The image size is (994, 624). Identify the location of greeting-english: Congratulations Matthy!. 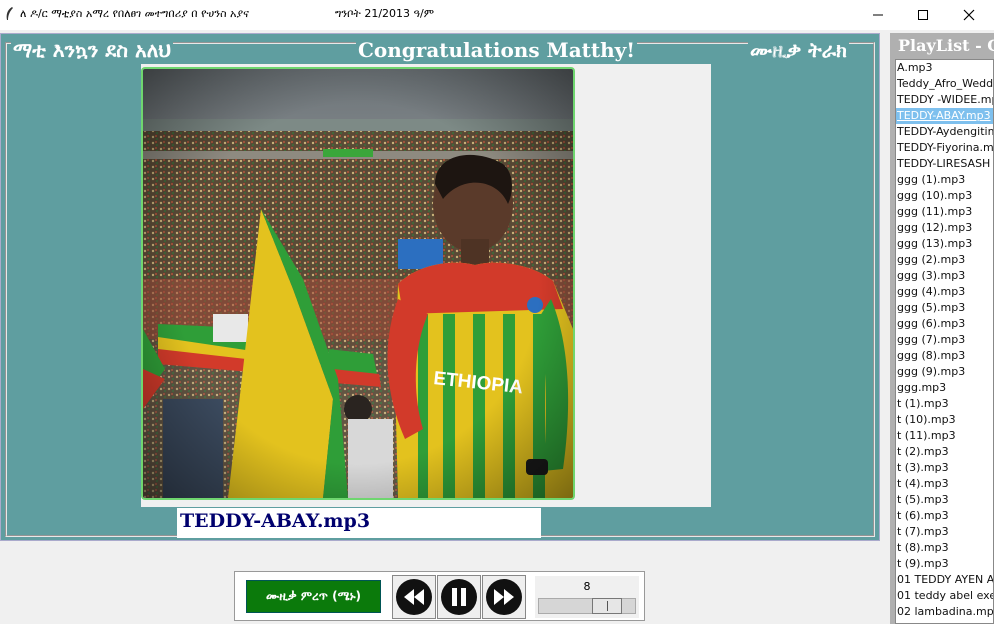
(497, 50).